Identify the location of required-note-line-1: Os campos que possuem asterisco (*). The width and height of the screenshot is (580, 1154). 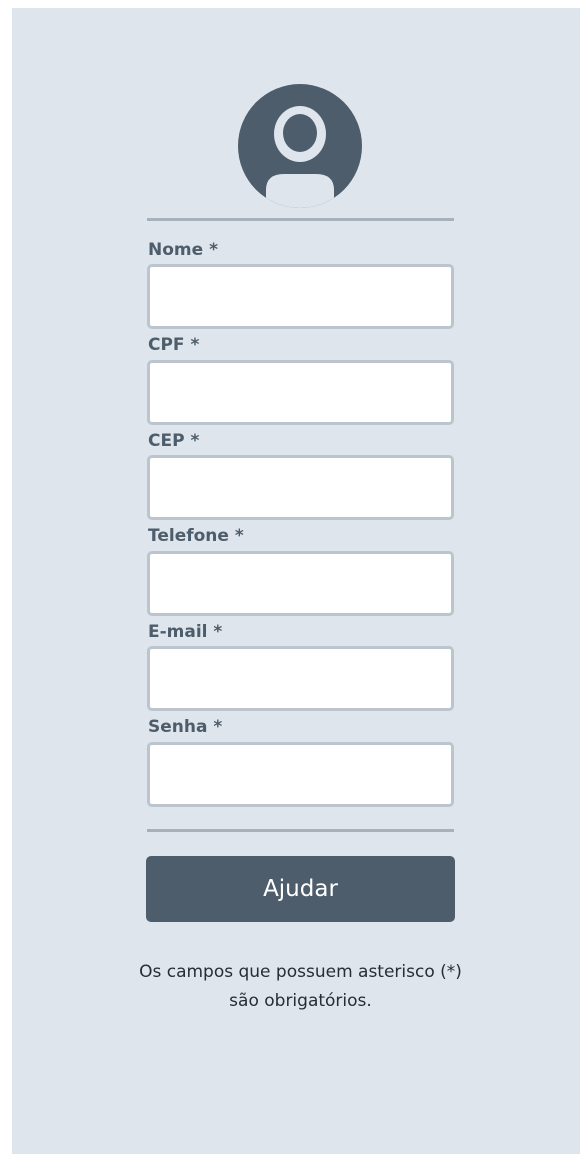
(300, 972).